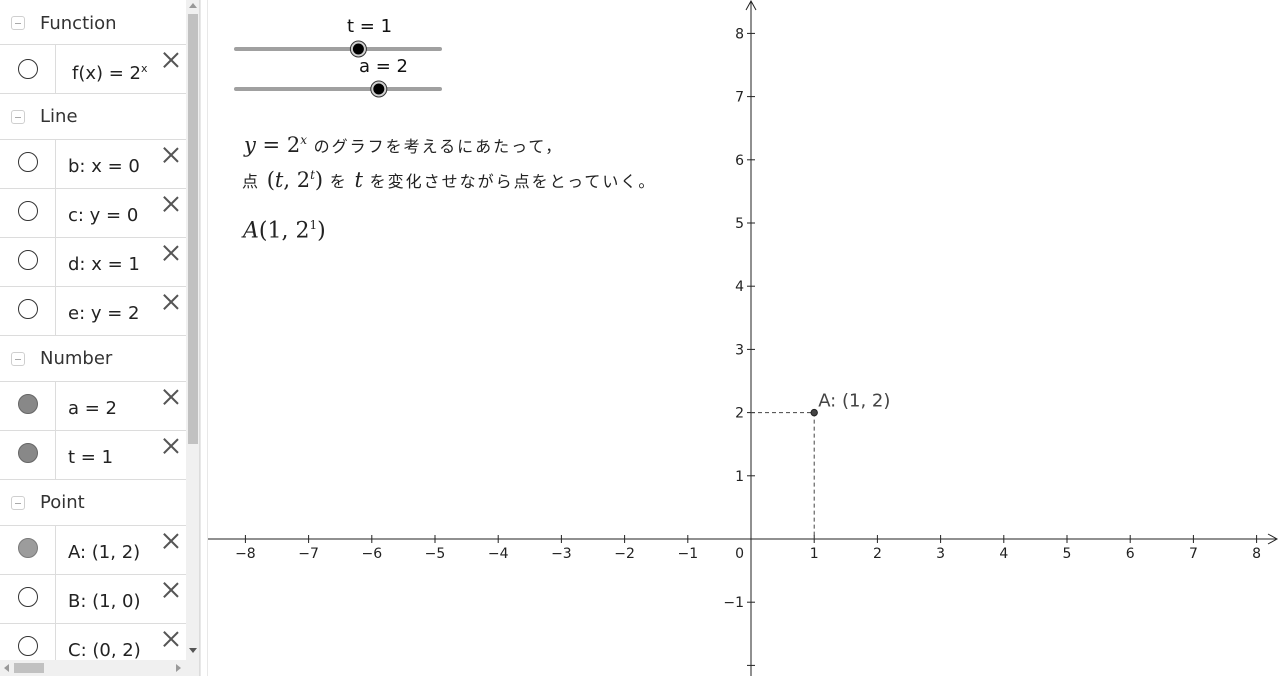  Describe the element at coordinates (90, 457) in the screenshot. I see `item-label: t = 1` at that location.